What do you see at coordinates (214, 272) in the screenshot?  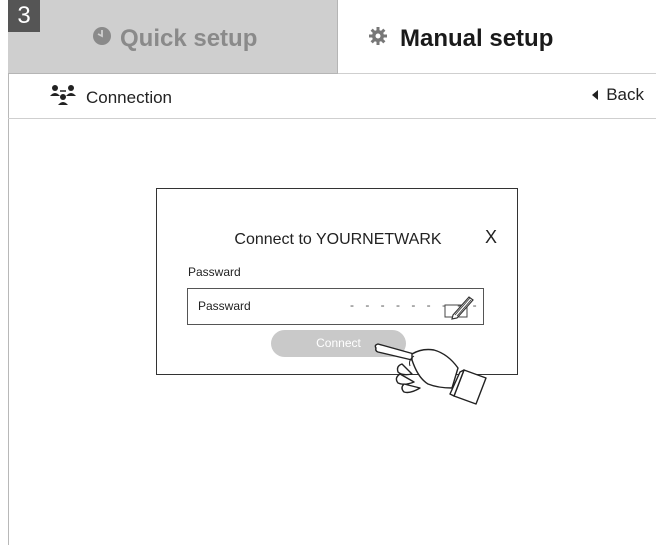 I see `password-label: Passward` at bounding box center [214, 272].